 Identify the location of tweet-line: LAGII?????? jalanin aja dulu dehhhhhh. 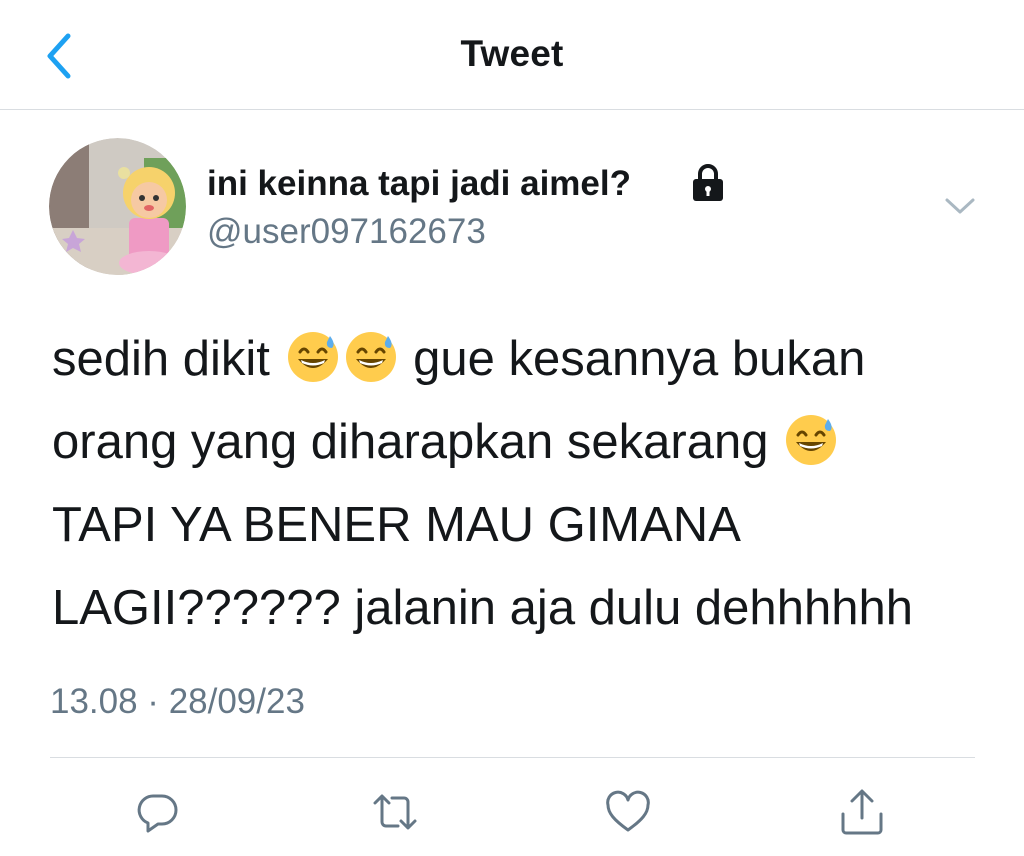
(522, 608).